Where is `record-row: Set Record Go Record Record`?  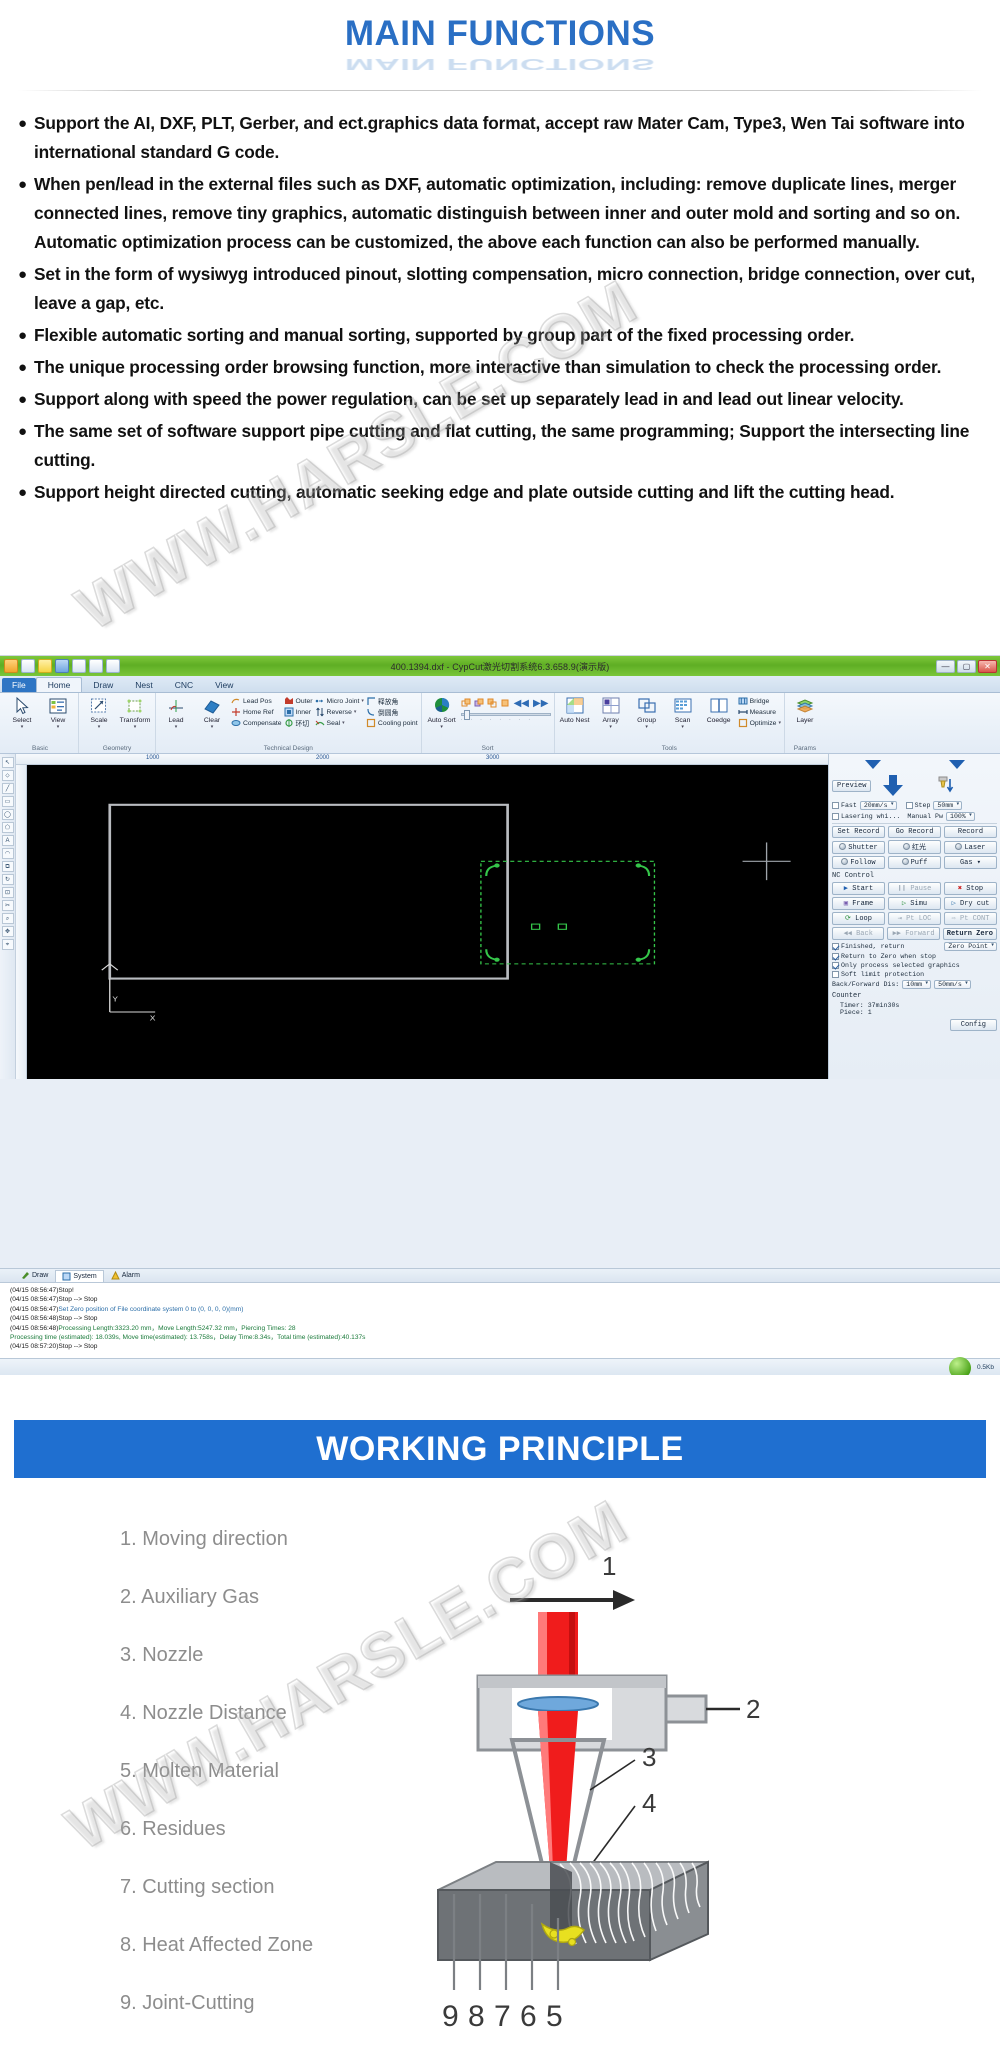
record-row: Set Record Go Record Record is located at coordinates (914, 832).